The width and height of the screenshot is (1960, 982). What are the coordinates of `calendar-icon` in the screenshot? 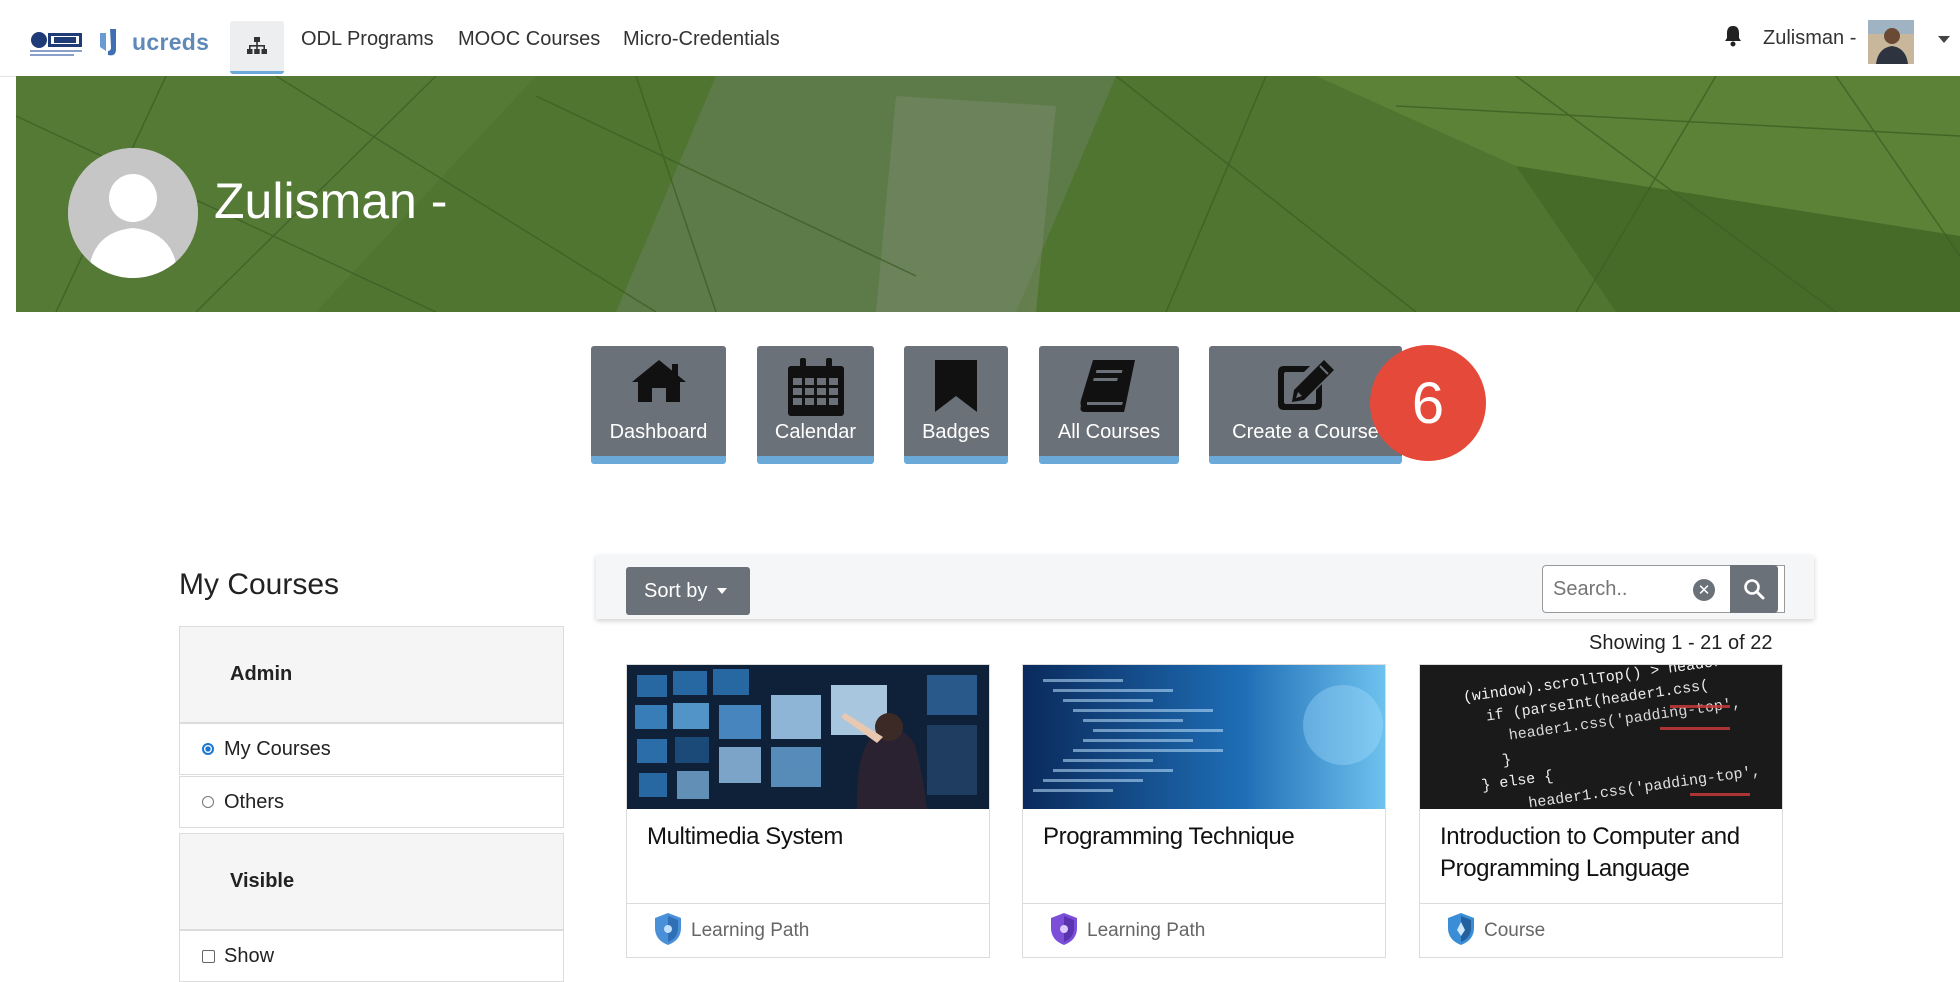 It's located at (815, 387).